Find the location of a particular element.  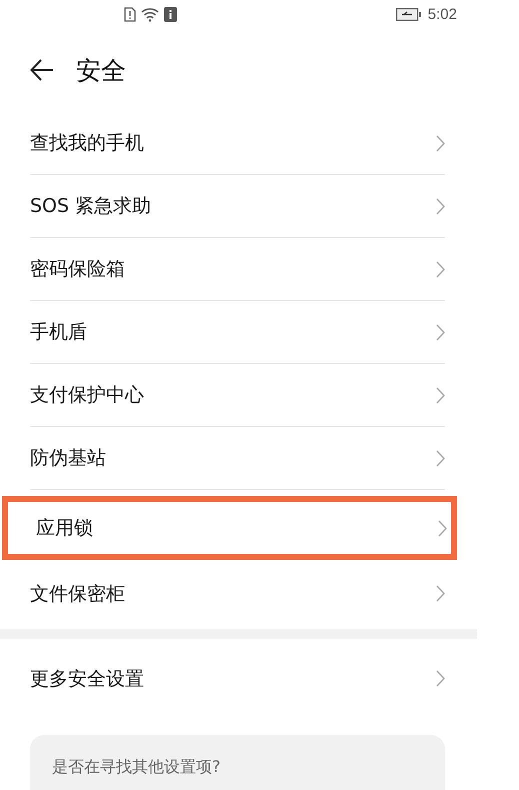

settings-item: SOS 紧急求助 is located at coordinates (237, 206).